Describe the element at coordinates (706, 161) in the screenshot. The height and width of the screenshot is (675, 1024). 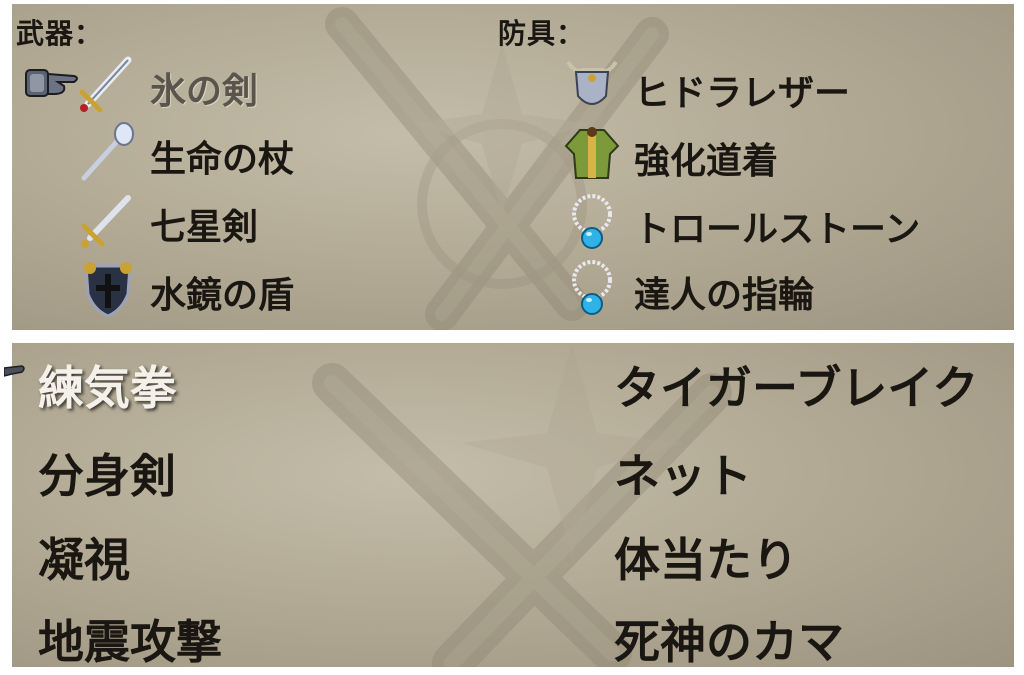
I see `armor-name: 強化道着` at that location.